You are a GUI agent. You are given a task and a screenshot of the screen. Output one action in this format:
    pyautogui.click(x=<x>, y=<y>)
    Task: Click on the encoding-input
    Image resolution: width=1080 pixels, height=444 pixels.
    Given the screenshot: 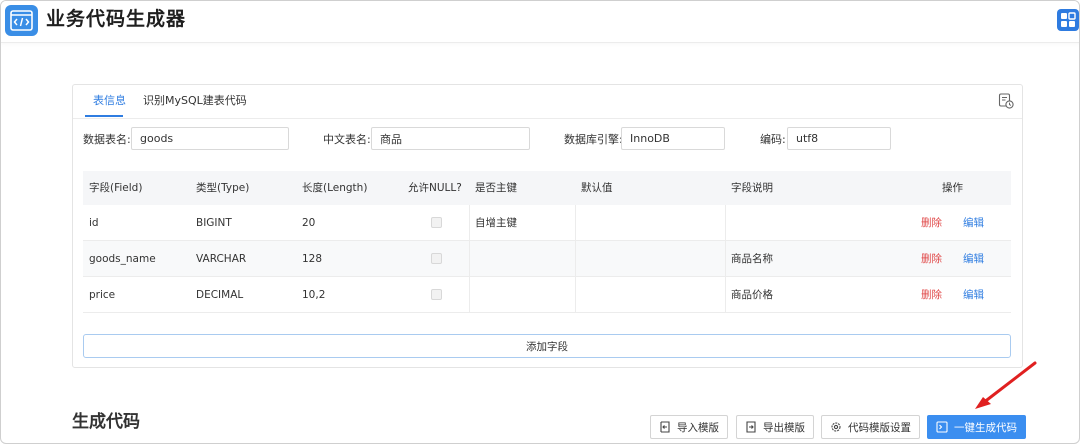 What is the action you would take?
    pyautogui.click(x=839, y=138)
    